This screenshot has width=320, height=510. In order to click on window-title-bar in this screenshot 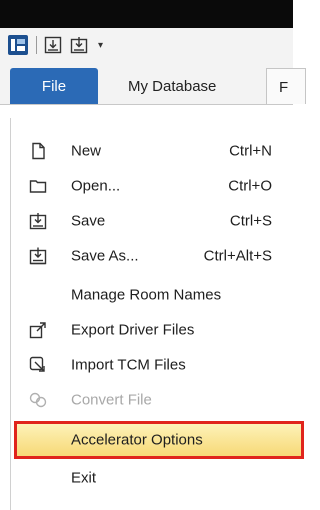, I will do `click(146, 14)`.